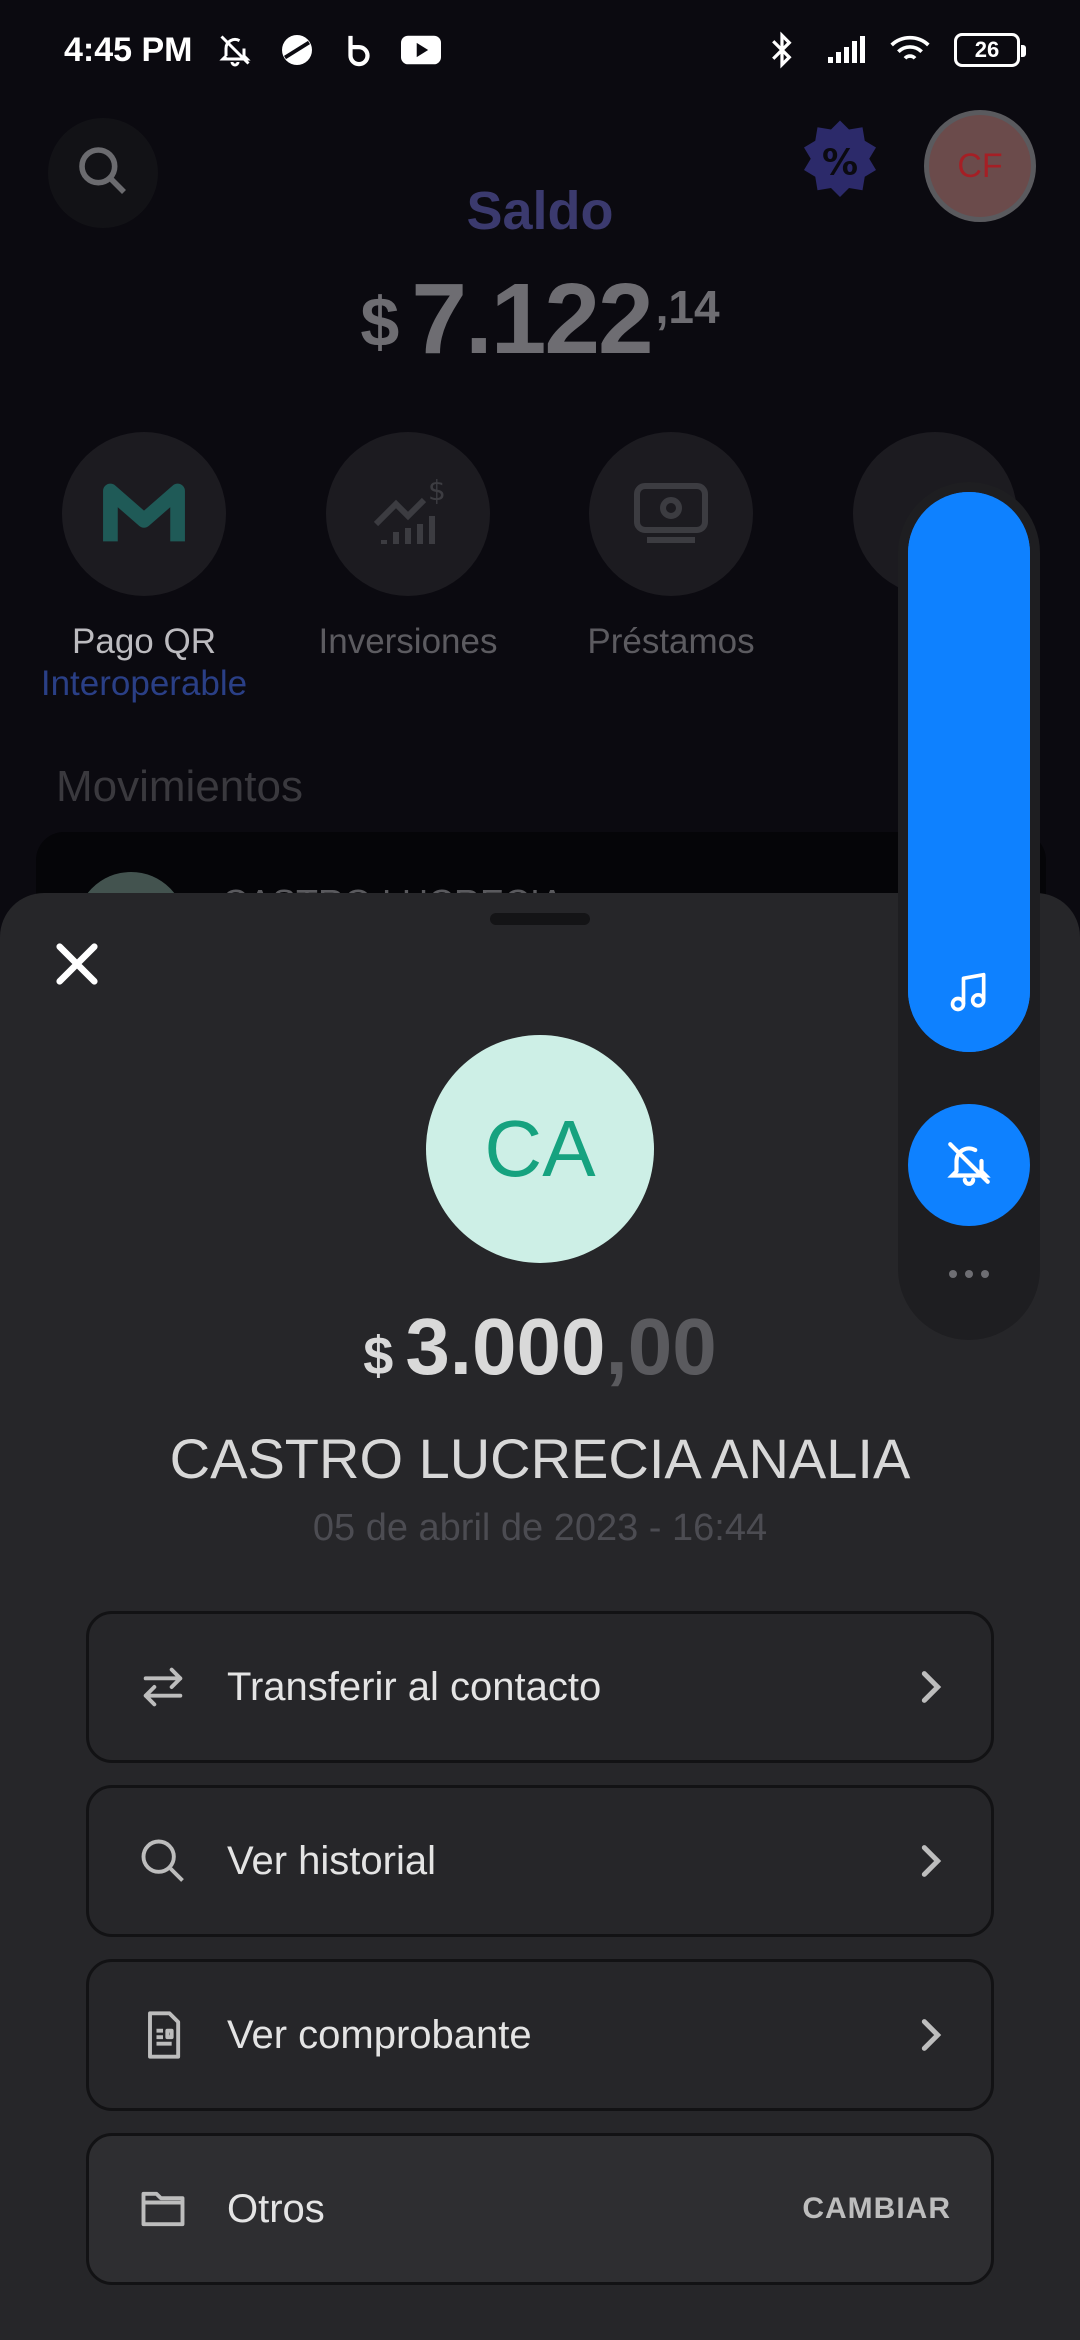 The height and width of the screenshot is (2340, 1080). What do you see at coordinates (846, 50) in the screenshot?
I see `signal-icon` at bounding box center [846, 50].